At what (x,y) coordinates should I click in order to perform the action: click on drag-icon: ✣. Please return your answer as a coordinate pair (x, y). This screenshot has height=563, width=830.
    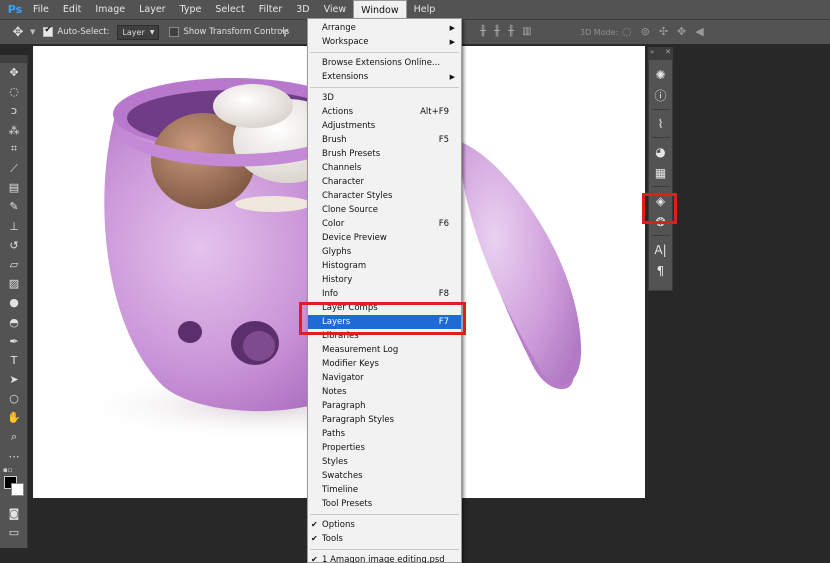
    Looking at the image, I should click on (663, 31).